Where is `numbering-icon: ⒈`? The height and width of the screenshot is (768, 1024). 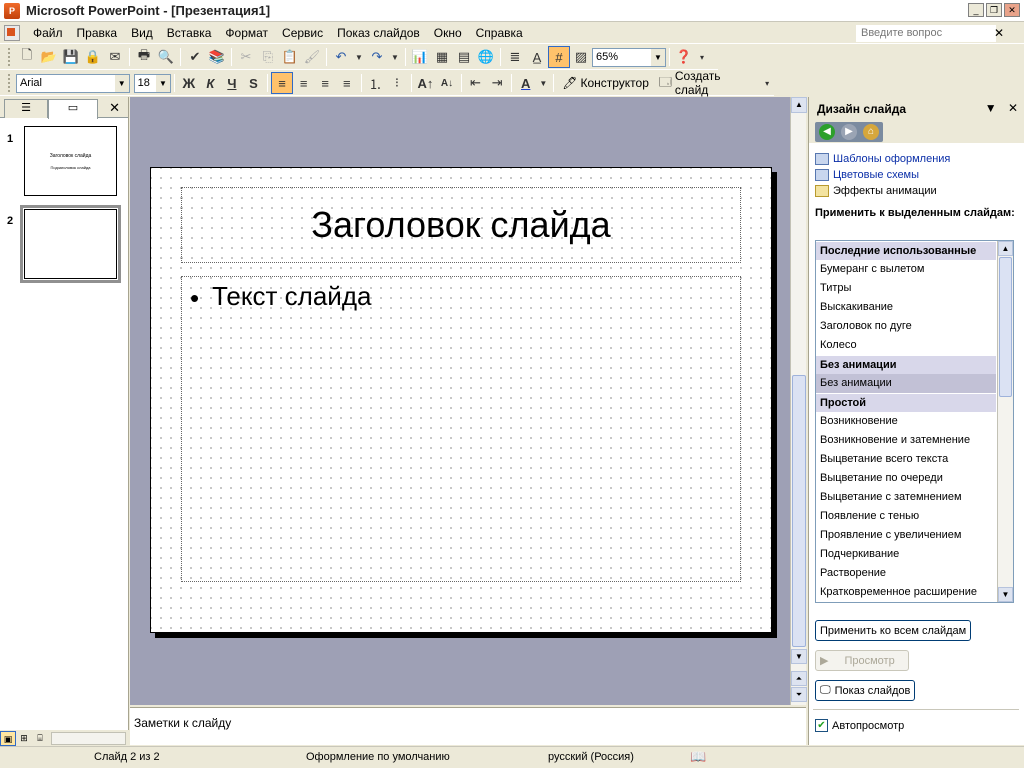 numbering-icon: ⒈ is located at coordinates (376, 83).